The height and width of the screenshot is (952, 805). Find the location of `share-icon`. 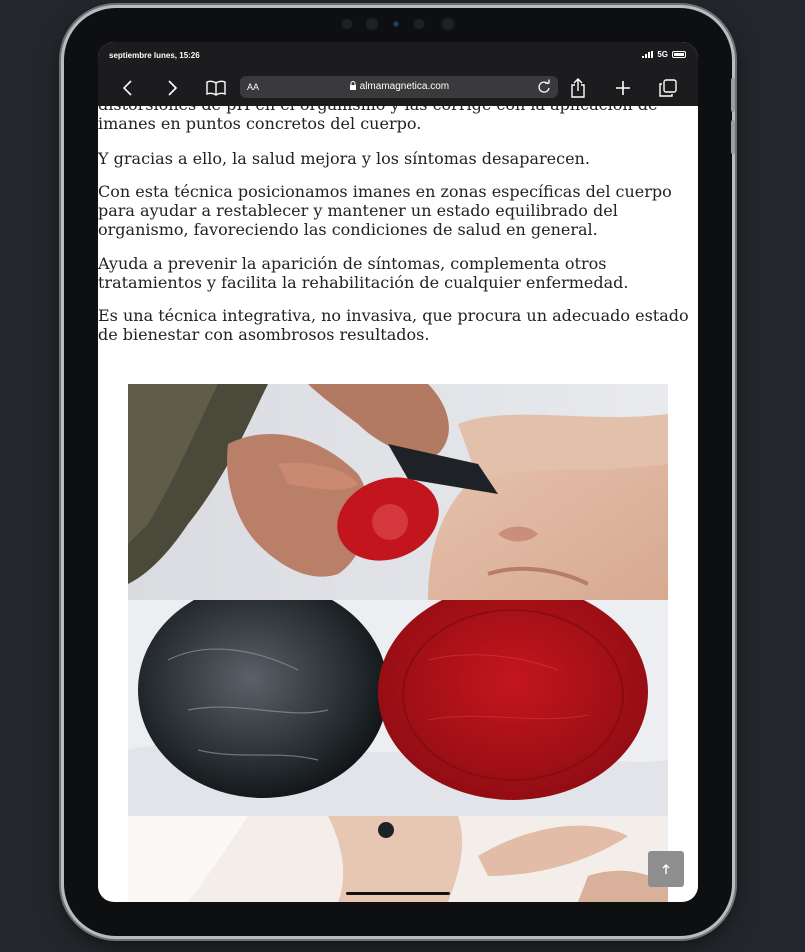

share-icon is located at coordinates (578, 88).